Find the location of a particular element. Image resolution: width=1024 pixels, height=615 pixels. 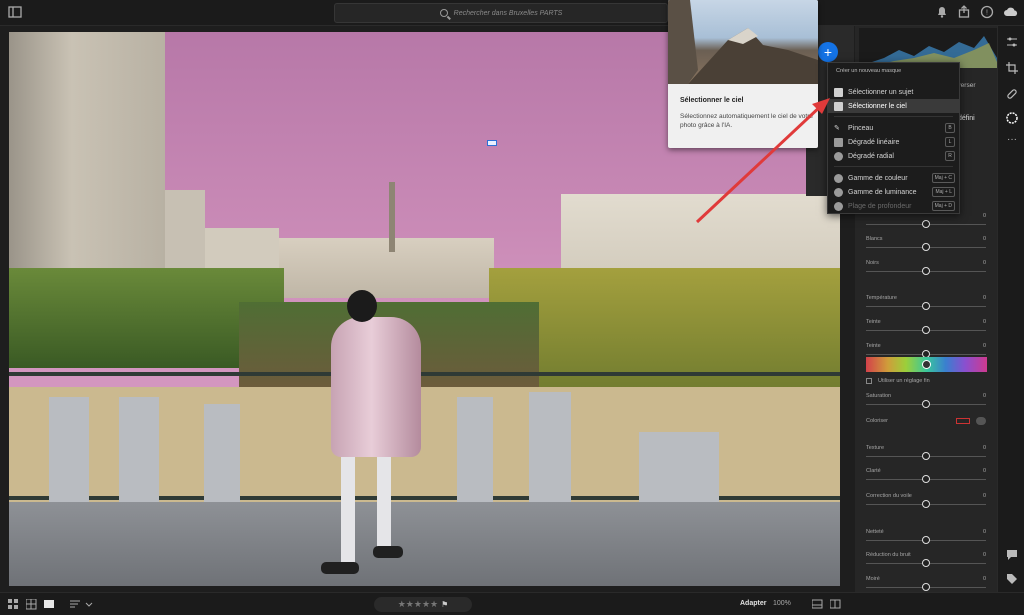

more-icon: ··· is located at coordinates (1012, 140).